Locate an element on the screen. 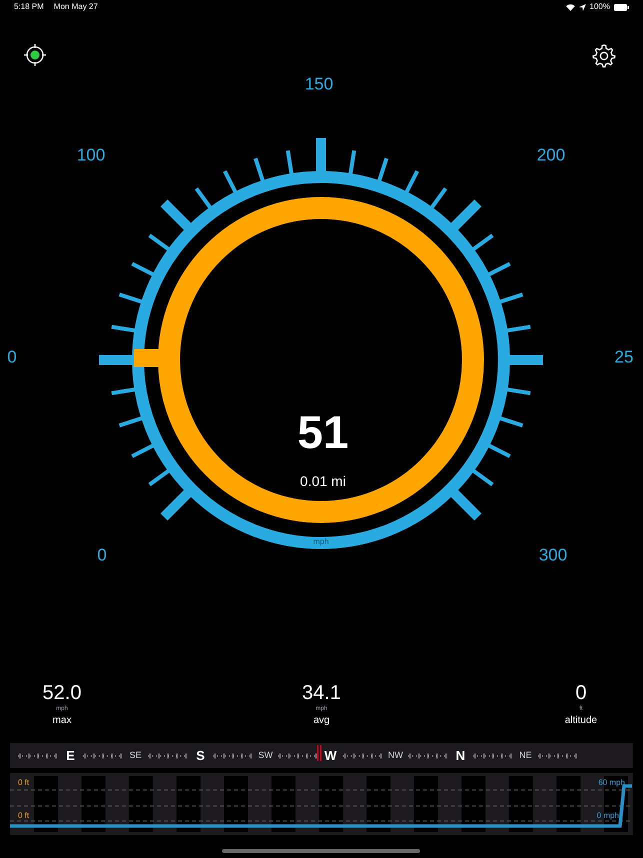 The image size is (643, 858). stat-label: altitude is located at coordinates (581, 721).